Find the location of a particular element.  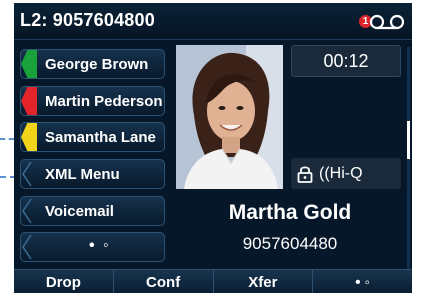

more-softkeys-button: • ◦ is located at coordinates (362, 281).